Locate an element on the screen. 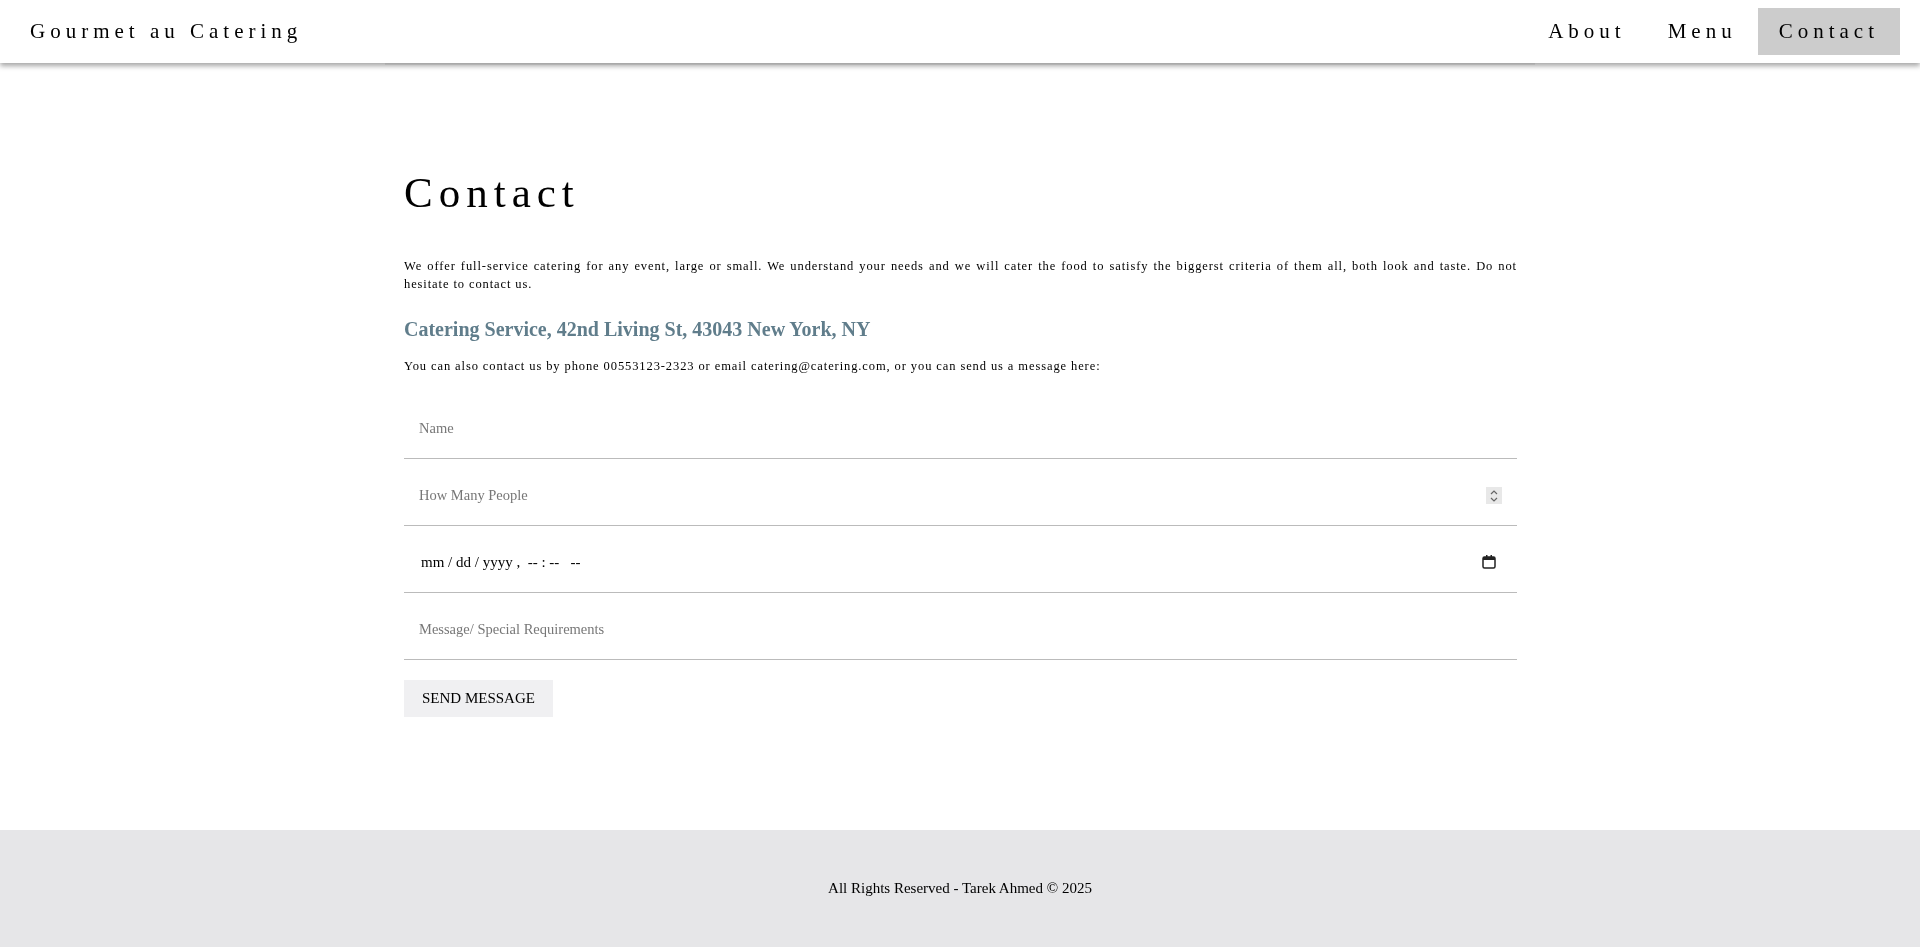 Image resolution: width=1920 pixels, height=947 pixels. brand-link: Gourmet au Catering is located at coordinates (166, 31).